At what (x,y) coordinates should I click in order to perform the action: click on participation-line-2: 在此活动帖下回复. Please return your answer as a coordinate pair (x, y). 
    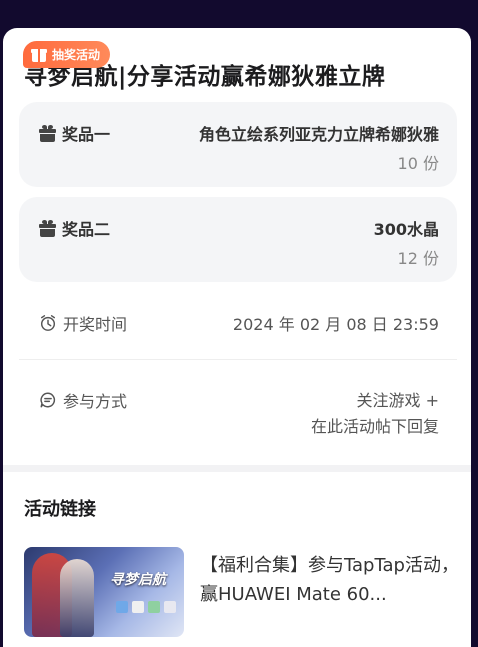
    Looking at the image, I should click on (374, 426).